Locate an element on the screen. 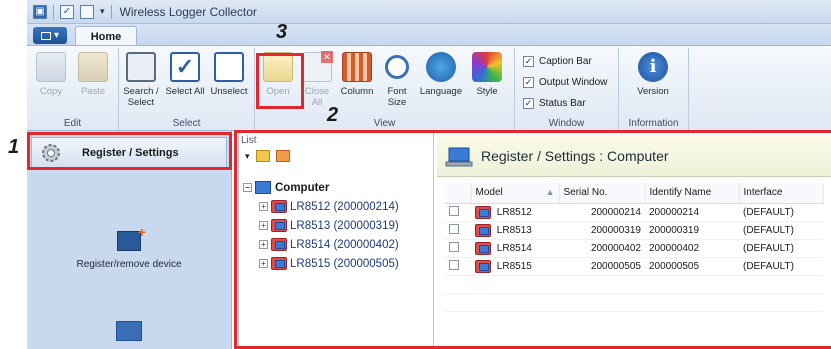 The height and width of the screenshot is (349, 831). plus-icon: + is located at coordinates (141, 232).